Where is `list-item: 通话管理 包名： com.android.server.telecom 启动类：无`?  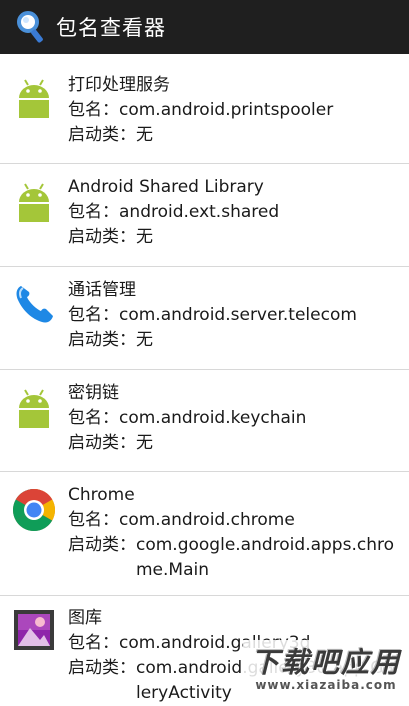 list-item: 通话管理 包名： com.android.server.telecom 启动类：无 is located at coordinates (204, 318).